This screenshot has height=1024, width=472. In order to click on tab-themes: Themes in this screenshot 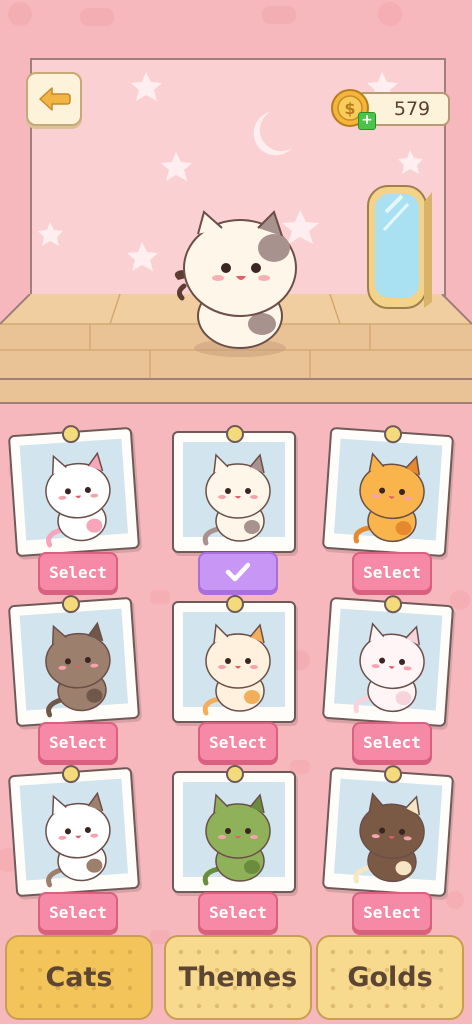, I will do `click(238, 977)`.